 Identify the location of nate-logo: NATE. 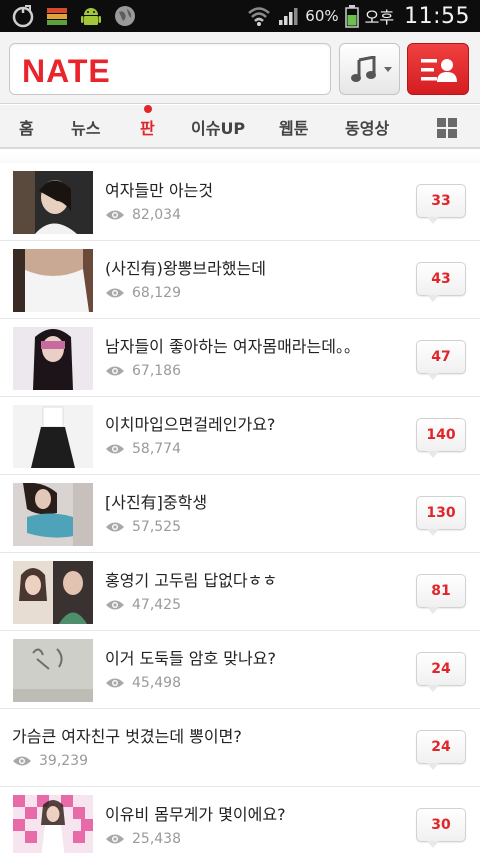
(66, 71).